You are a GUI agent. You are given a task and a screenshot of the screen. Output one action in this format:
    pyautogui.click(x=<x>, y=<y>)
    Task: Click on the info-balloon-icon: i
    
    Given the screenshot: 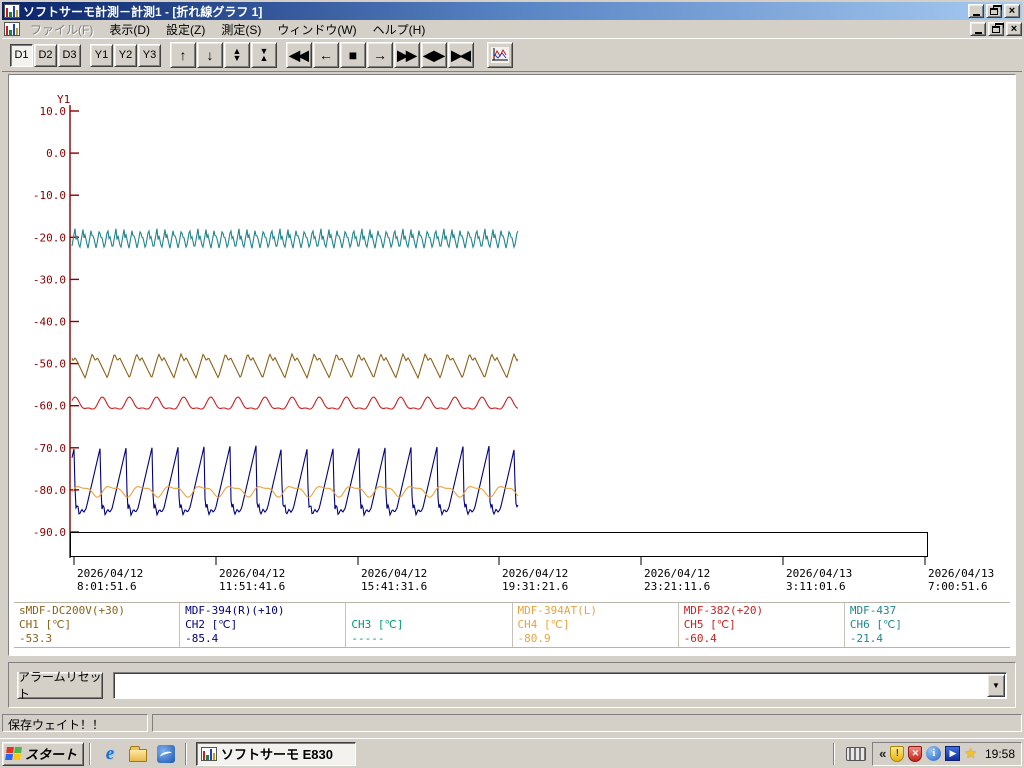 What is the action you would take?
    pyautogui.click(x=934, y=753)
    